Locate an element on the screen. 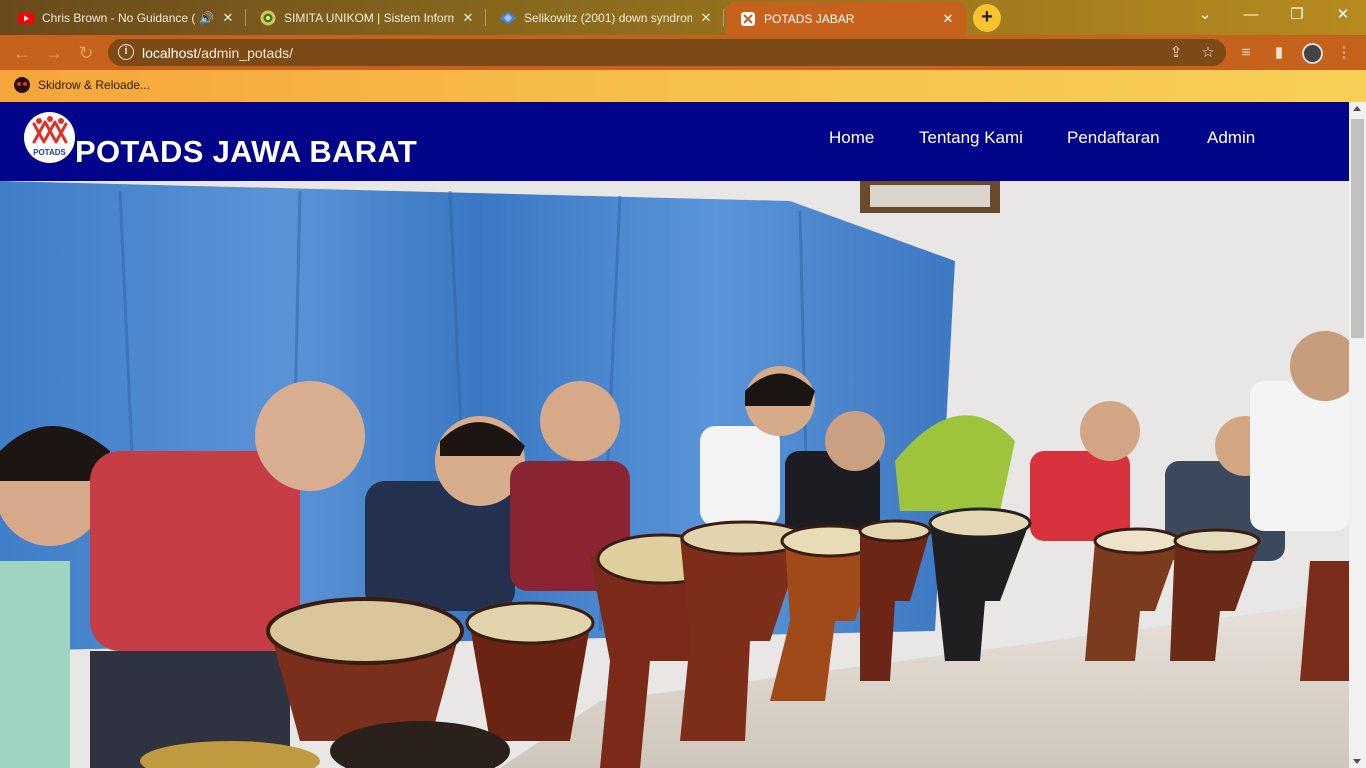 This screenshot has width=1366, height=768. media-control-icon: ≡ is located at coordinates (1246, 53).